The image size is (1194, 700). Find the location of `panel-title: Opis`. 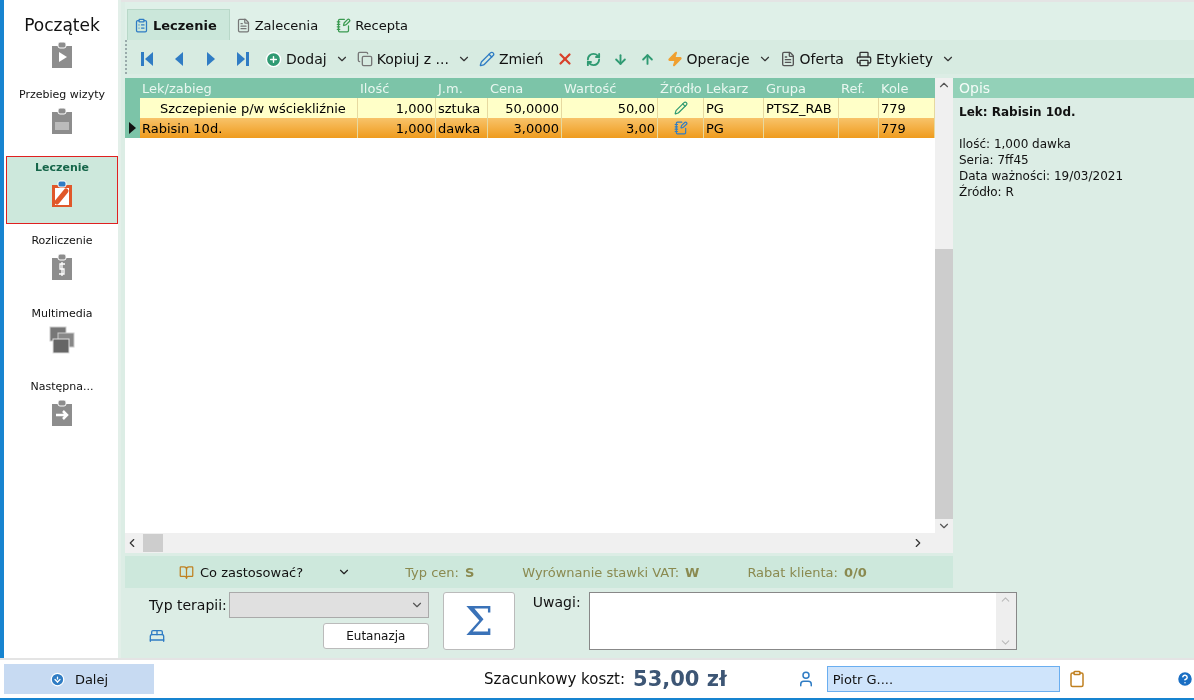

panel-title: Opis is located at coordinates (1073, 88).